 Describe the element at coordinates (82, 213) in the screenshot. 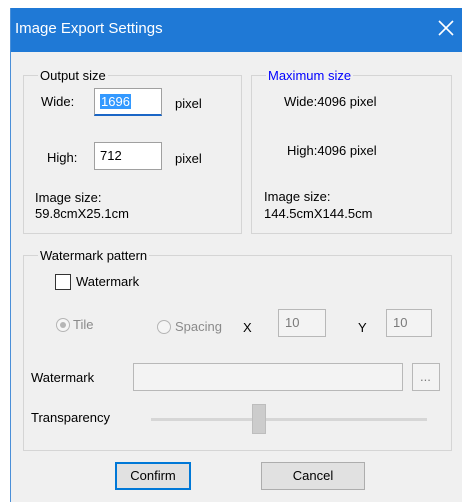

I see `output-image-size-value: 59.8cmX25.1cm` at that location.